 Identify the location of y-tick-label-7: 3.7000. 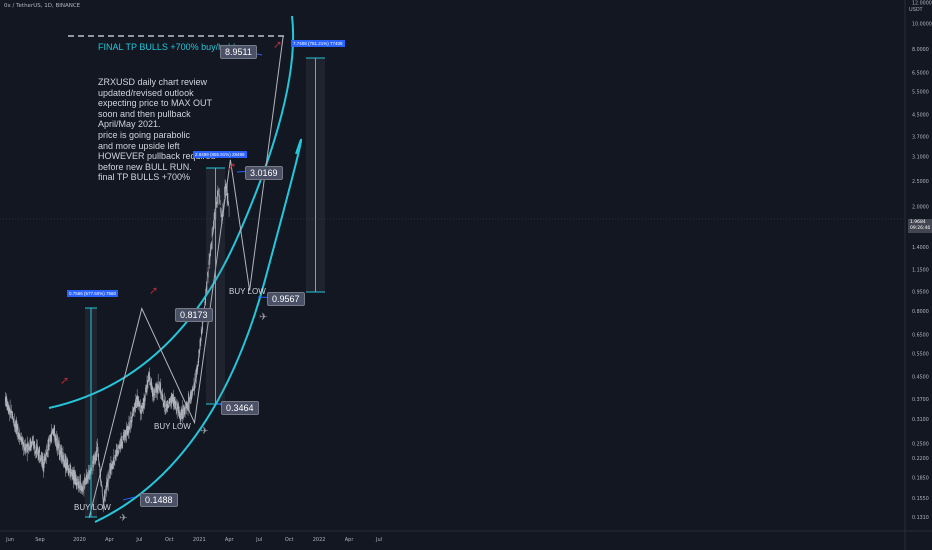
(920, 138).